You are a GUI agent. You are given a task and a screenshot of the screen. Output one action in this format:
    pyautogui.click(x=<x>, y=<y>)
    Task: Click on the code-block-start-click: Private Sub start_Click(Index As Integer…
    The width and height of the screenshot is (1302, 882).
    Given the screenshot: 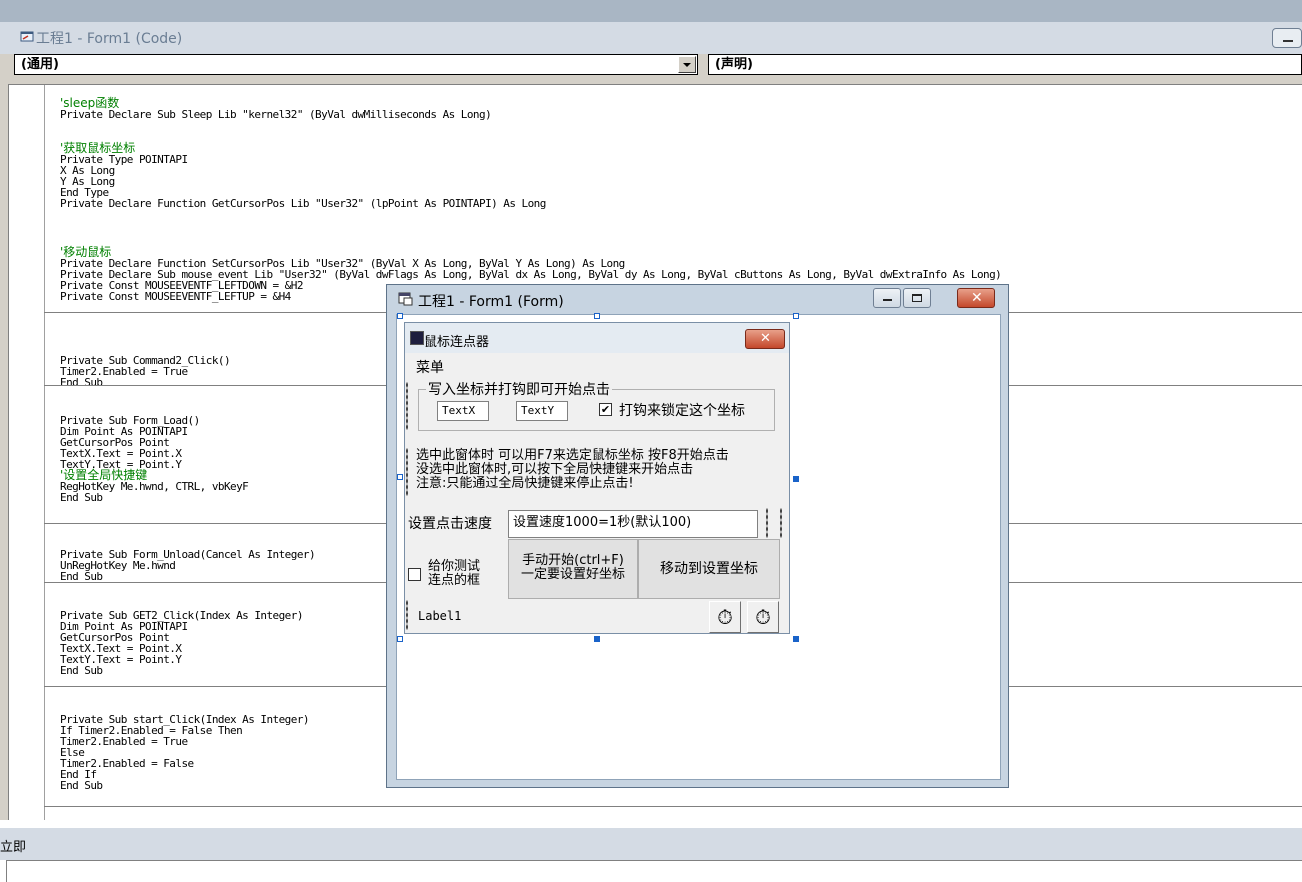 What is the action you would take?
    pyautogui.click(x=185, y=747)
    